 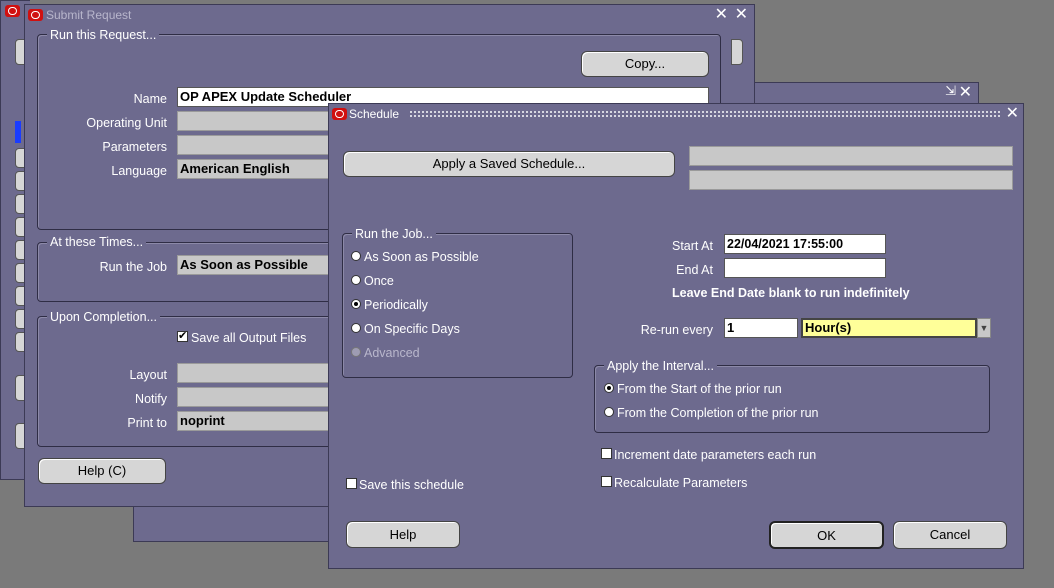 What do you see at coordinates (411, 485) in the screenshot?
I see `save-schedule-label: Save this schedule` at bounding box center [411, 485].